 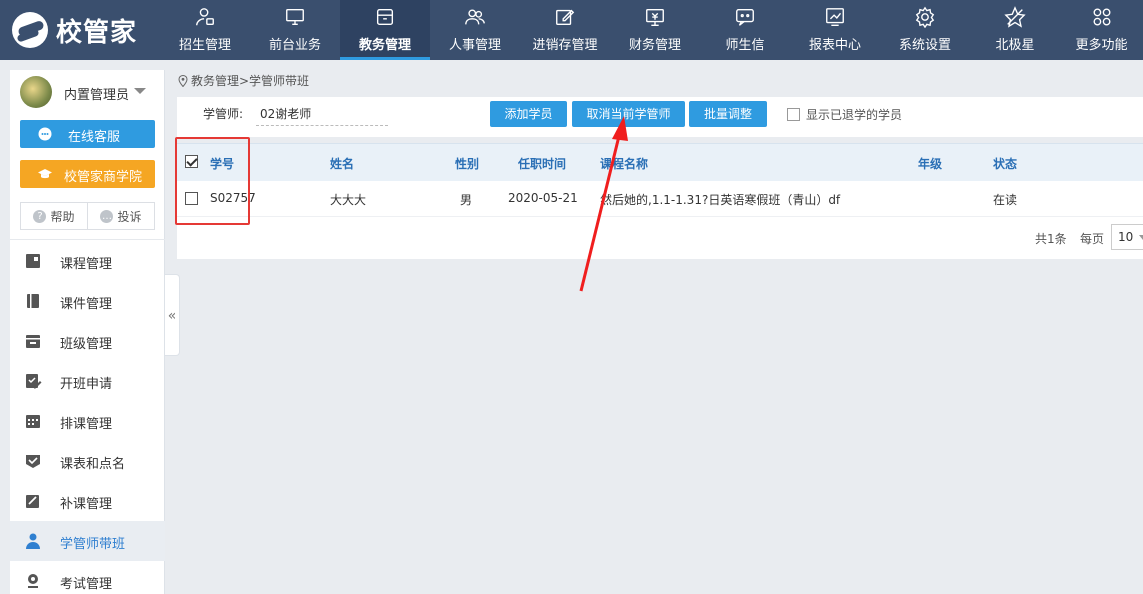 I want to click on sidebar-collapse-toggle: «, so click(x=172, y=315).